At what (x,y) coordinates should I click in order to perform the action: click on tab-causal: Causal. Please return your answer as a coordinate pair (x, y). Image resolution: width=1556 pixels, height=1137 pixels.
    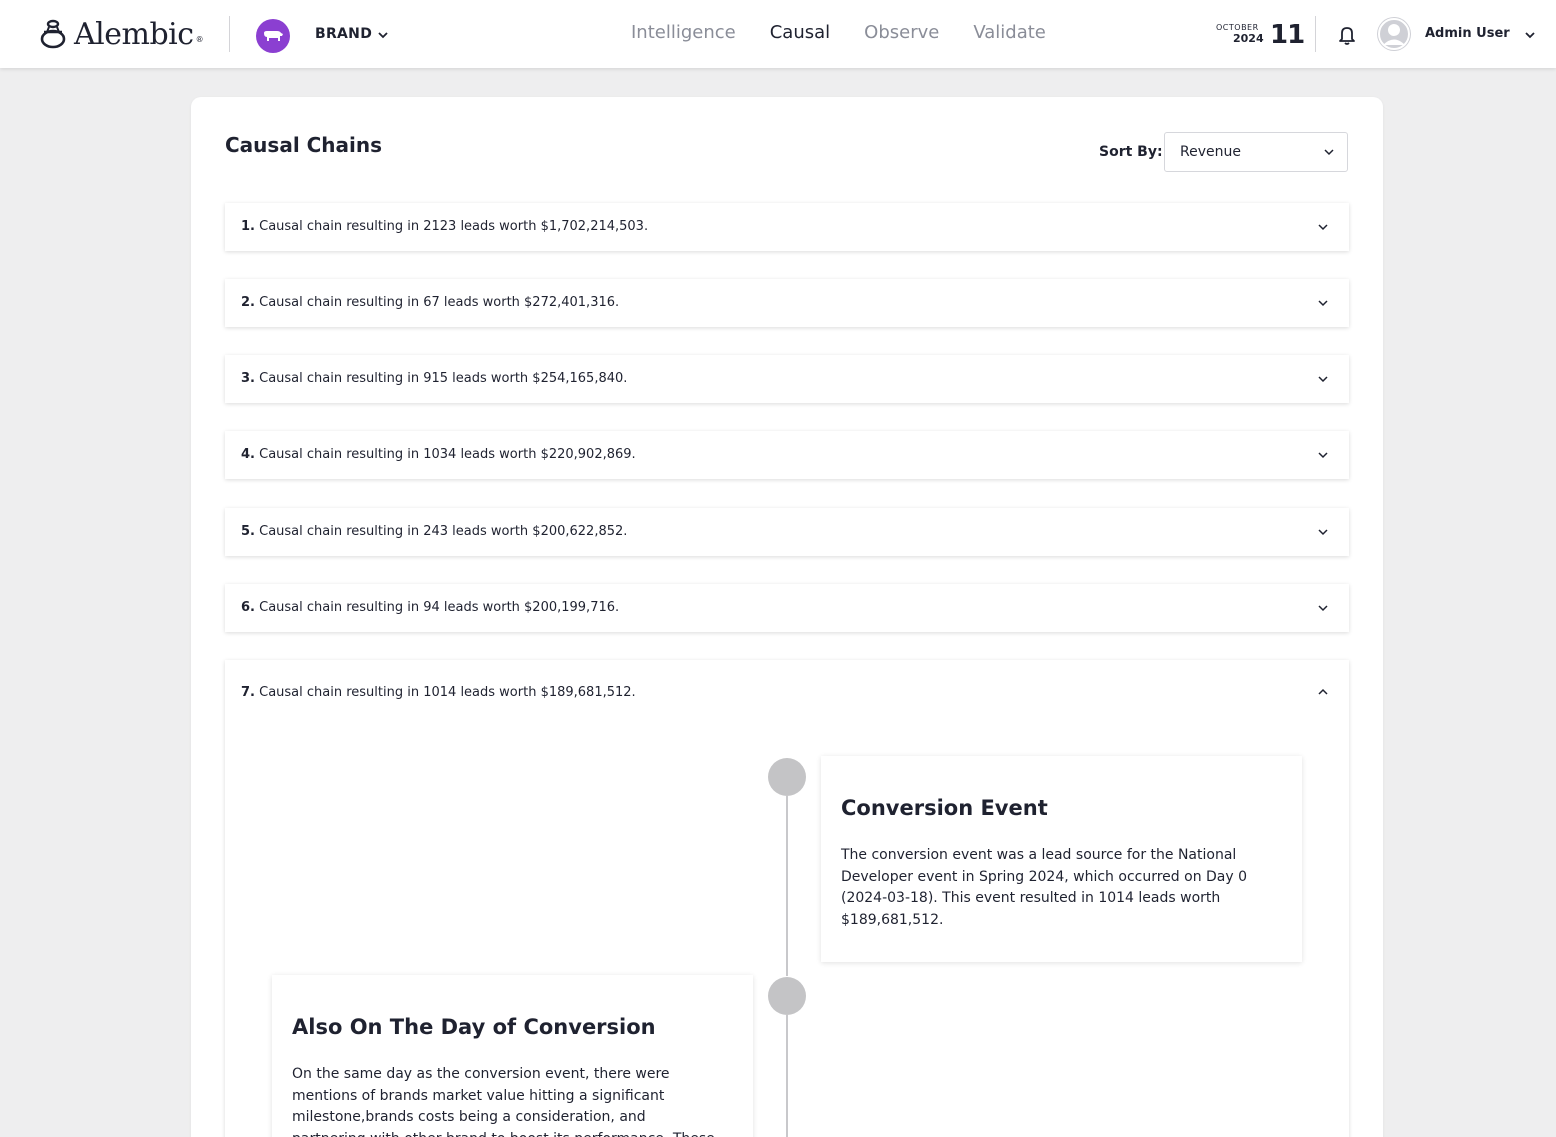
    Looking at the image, I should click on (800, 32).